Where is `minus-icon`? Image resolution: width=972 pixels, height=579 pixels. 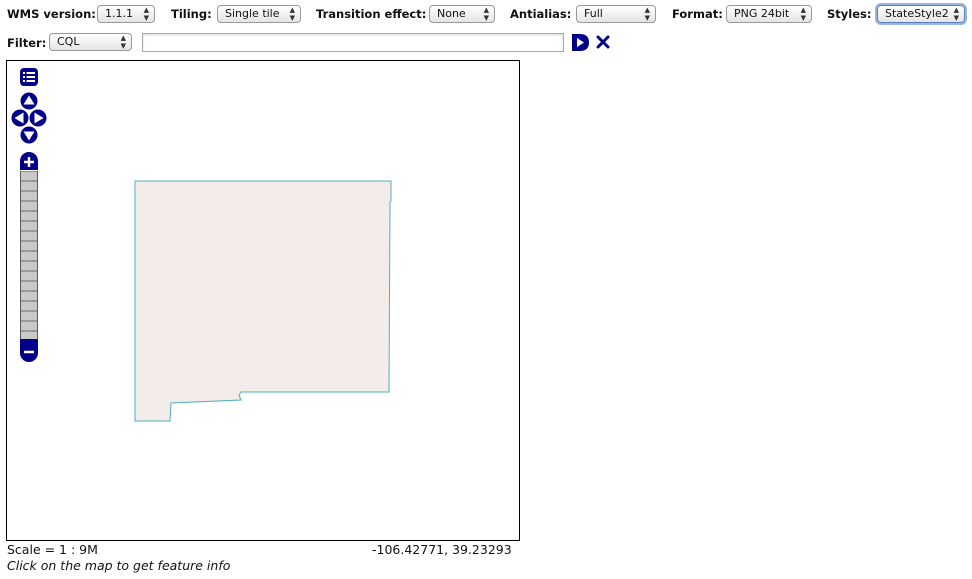 minus-icon is located at coordinates (29, 353).